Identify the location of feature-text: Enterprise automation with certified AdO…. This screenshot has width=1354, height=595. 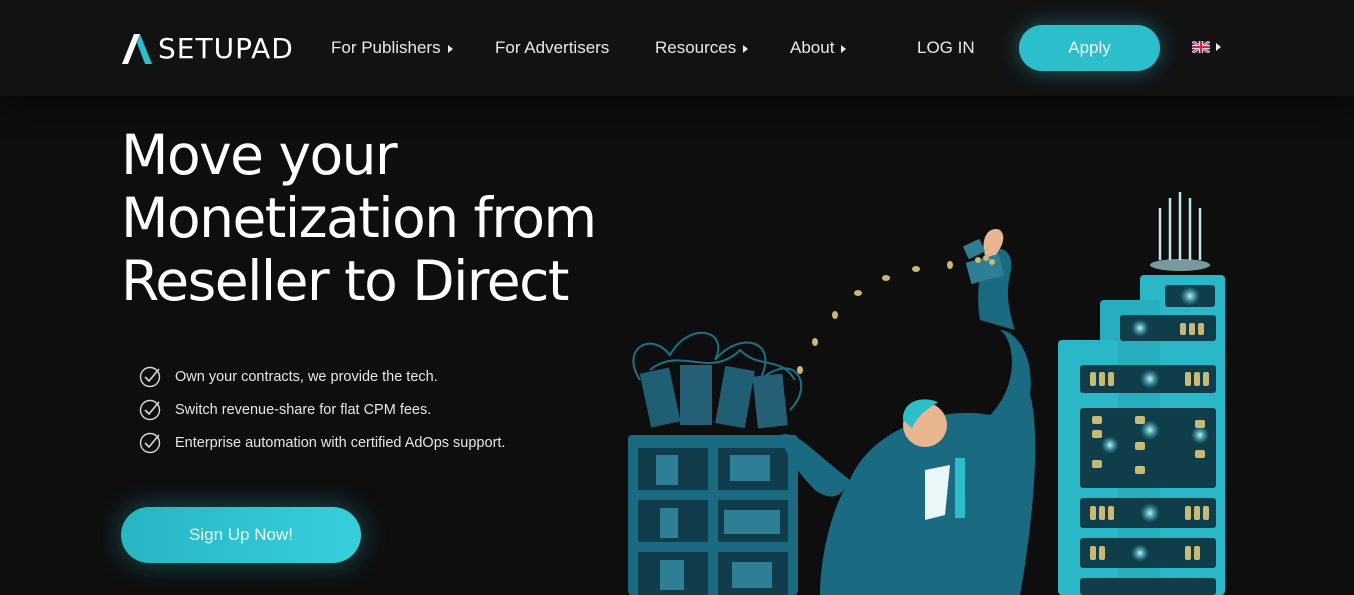
(340, 442).